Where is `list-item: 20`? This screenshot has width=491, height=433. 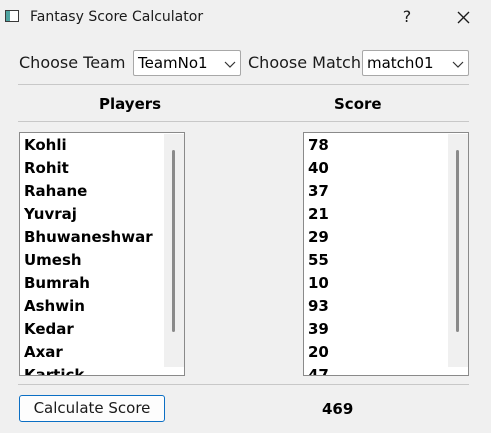
list-item: 20 is located at coordinates (316, 352).